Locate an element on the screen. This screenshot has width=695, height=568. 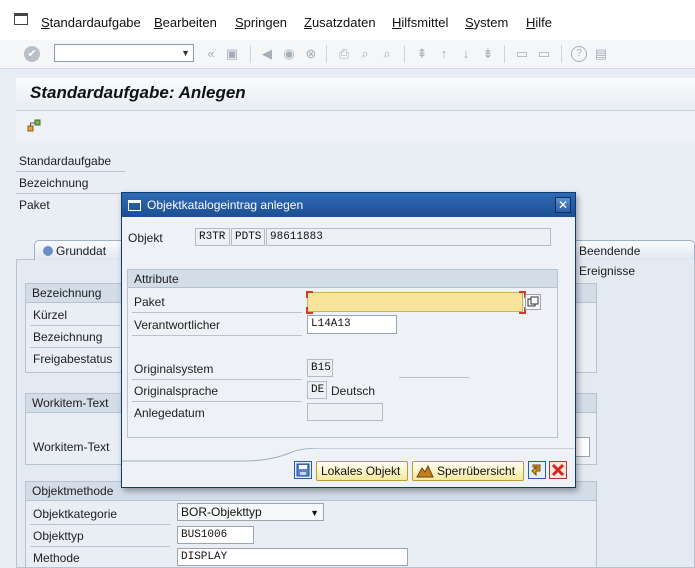
find-icon: ⌕ is located at coordinates (365, 54).